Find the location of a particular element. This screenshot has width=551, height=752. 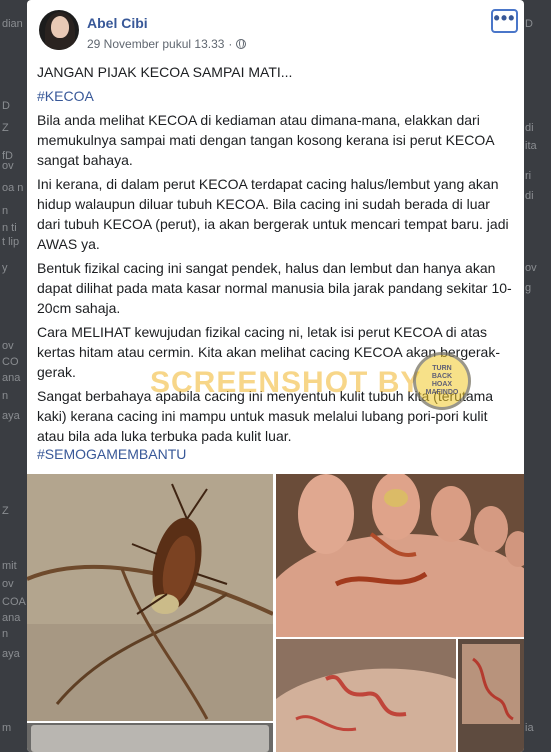

post-timestamp: 29 November pukul 13.33 is located at coordinates (155, 44).